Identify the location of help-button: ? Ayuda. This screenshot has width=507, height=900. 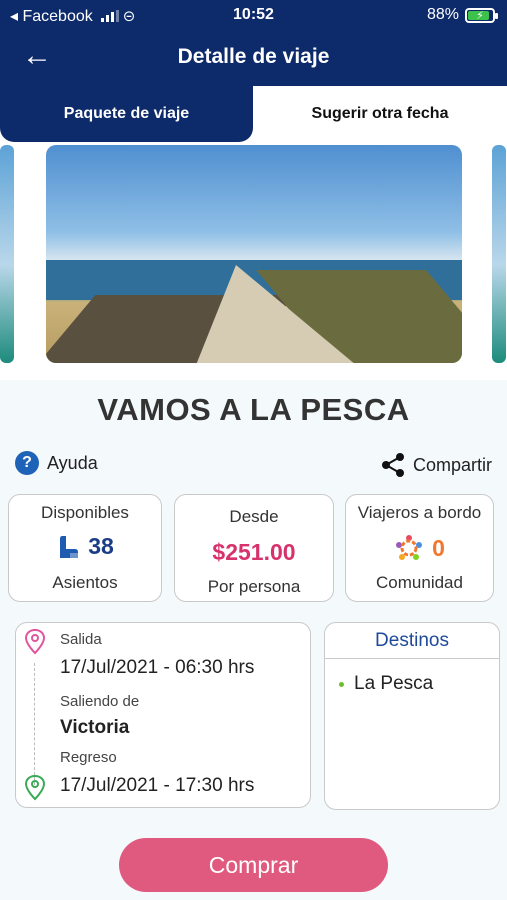
(56, 463).